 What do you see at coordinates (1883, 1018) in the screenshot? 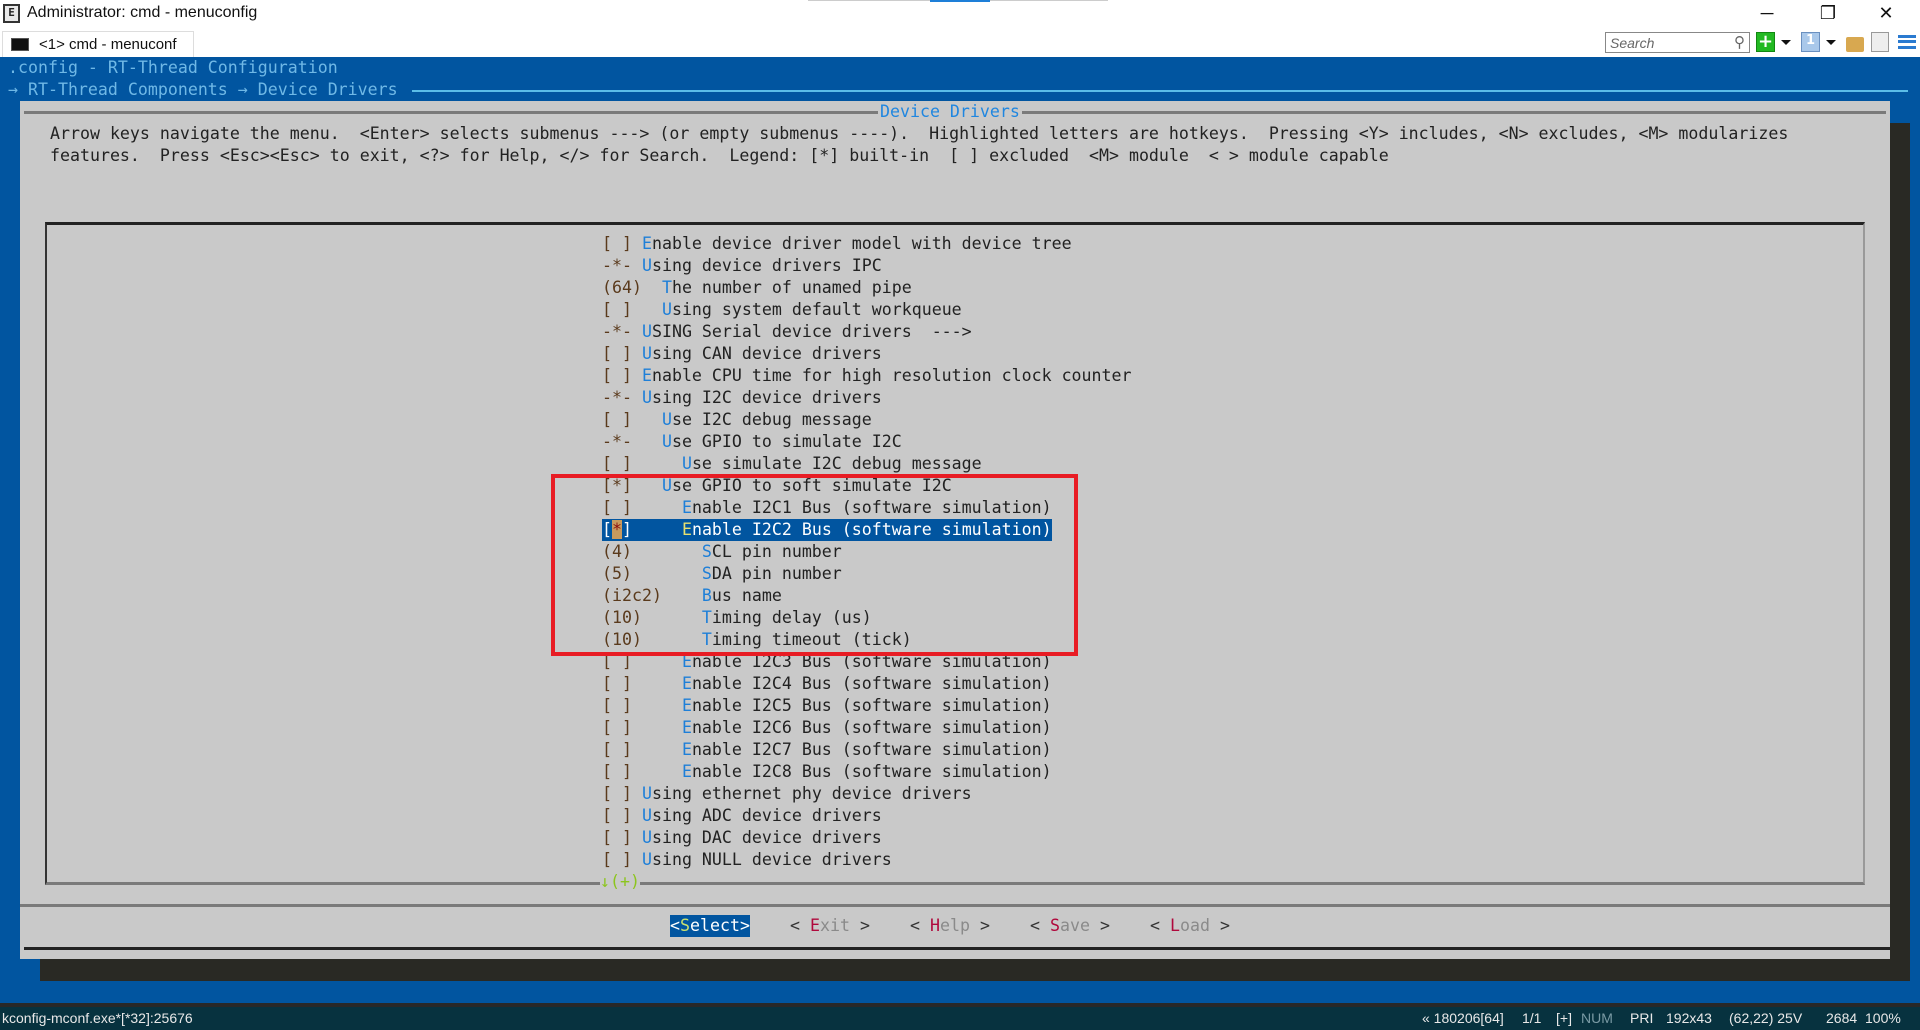
I see `status-zoom: 100%` at bounding box center [1883, 1018].